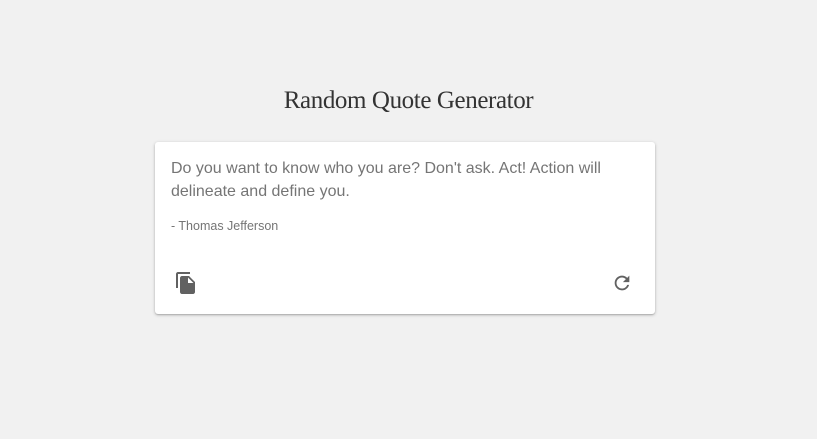 The width and height of the screenshot is (817, 439). Describe the element at coordinates (408, 100) in the screenshot. I see `page-title: Random Quote Generator` at that location.